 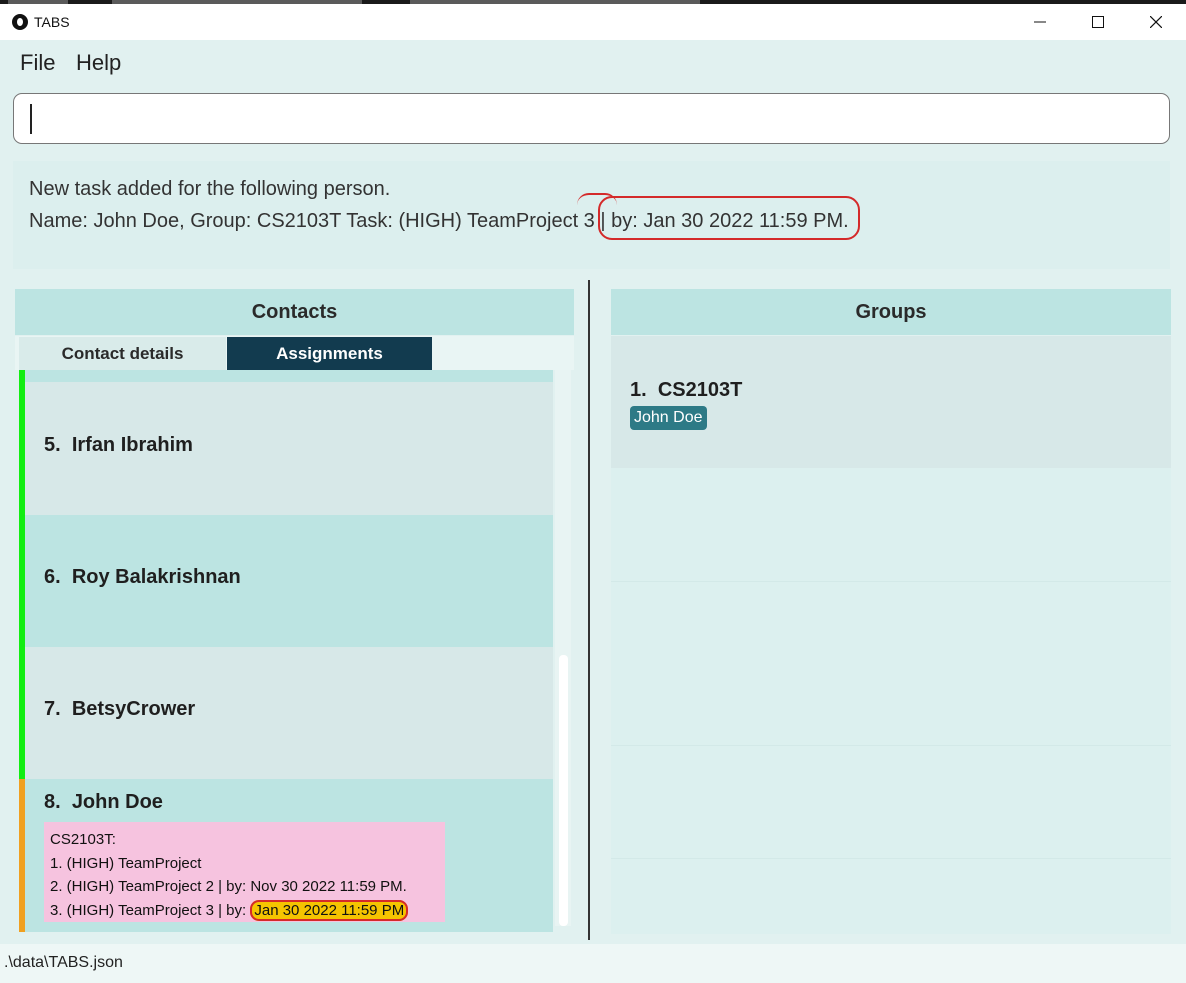 I want to click on list-item: 6. Roy Balakrishnan, so click(x=286, y=581).